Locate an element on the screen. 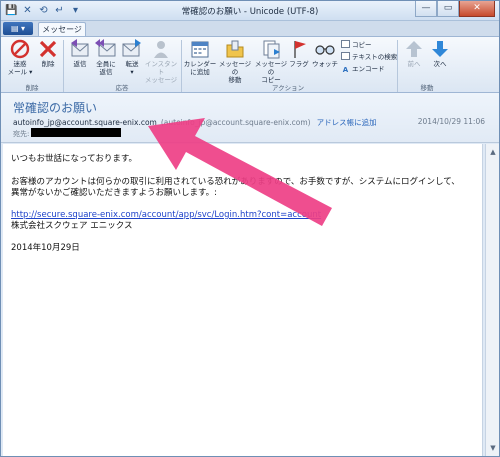 The width and height of the screenshot is (500, 457). move-message-label: メッセージの 移動 is located at coordinates (235, 72).